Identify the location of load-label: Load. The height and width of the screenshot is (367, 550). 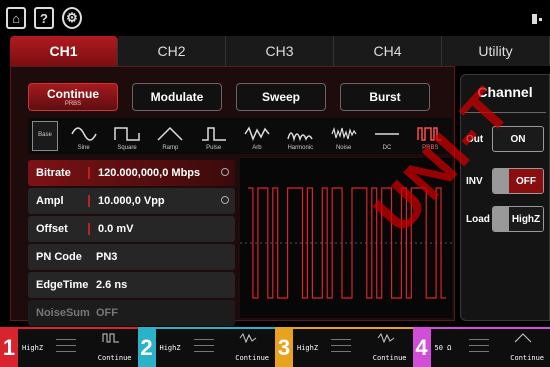
(478, 219).